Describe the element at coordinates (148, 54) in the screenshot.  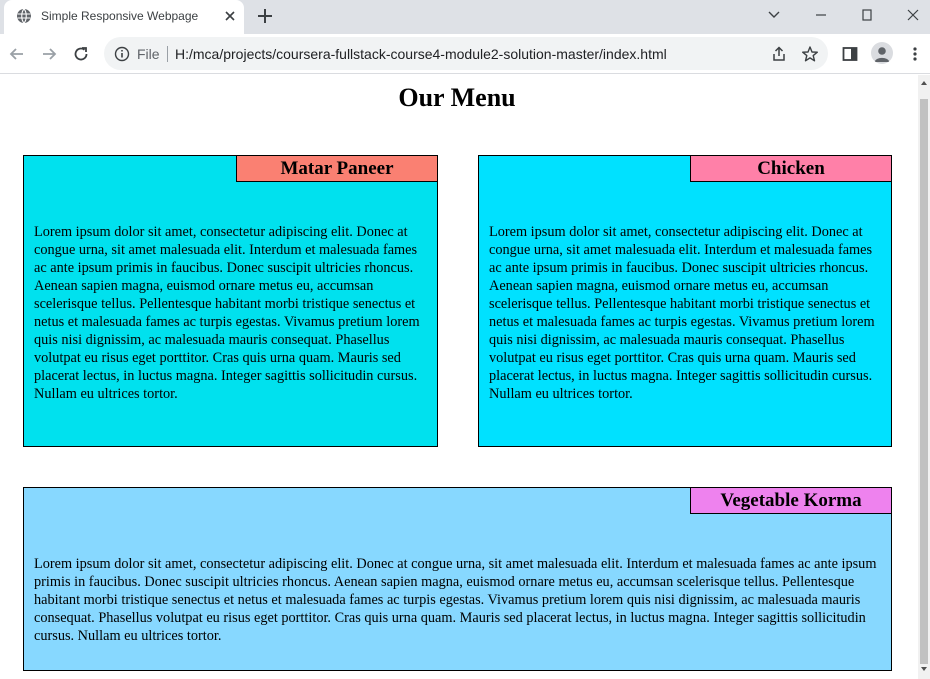
I see `file-label: File` at that location.